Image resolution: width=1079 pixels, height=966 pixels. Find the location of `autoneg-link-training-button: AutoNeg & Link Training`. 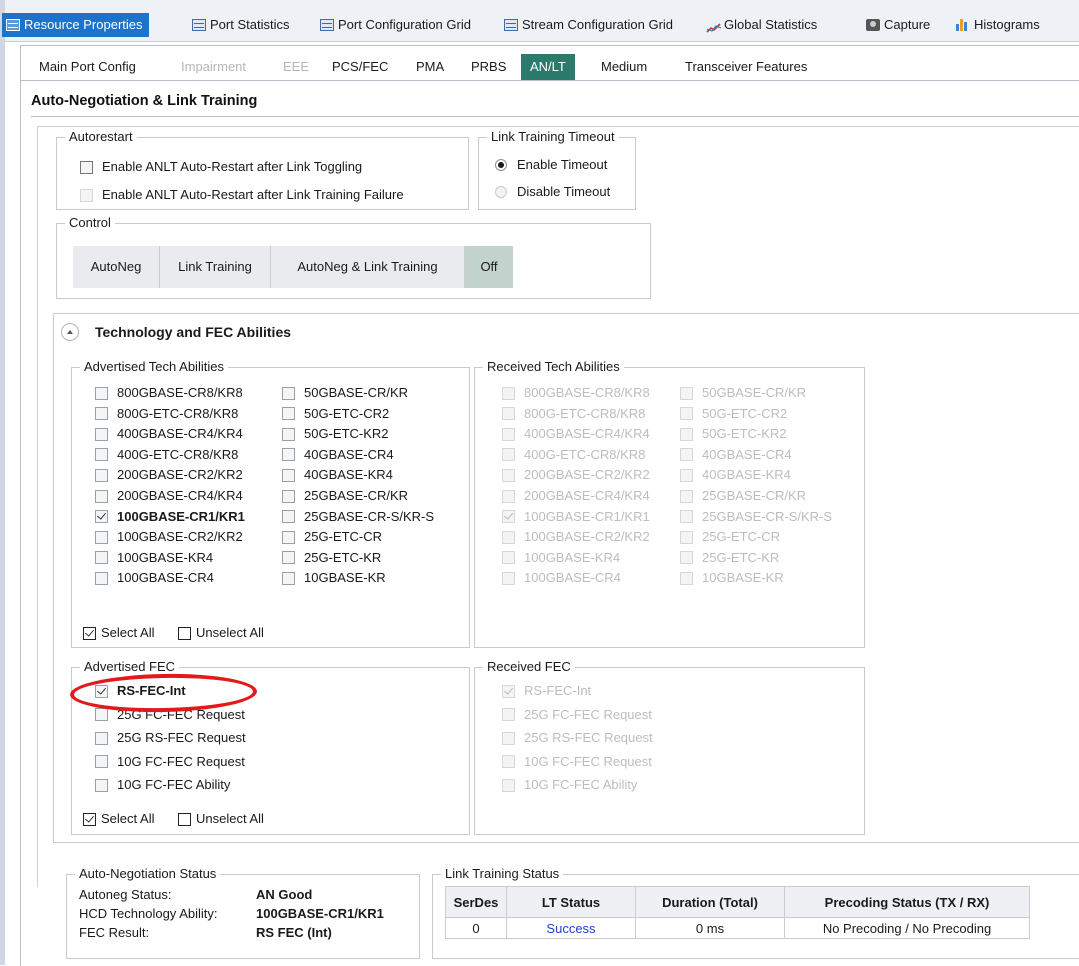

autoneg-link-training-button: AutoNeg & Link Training is located at coordinates (368, 267).